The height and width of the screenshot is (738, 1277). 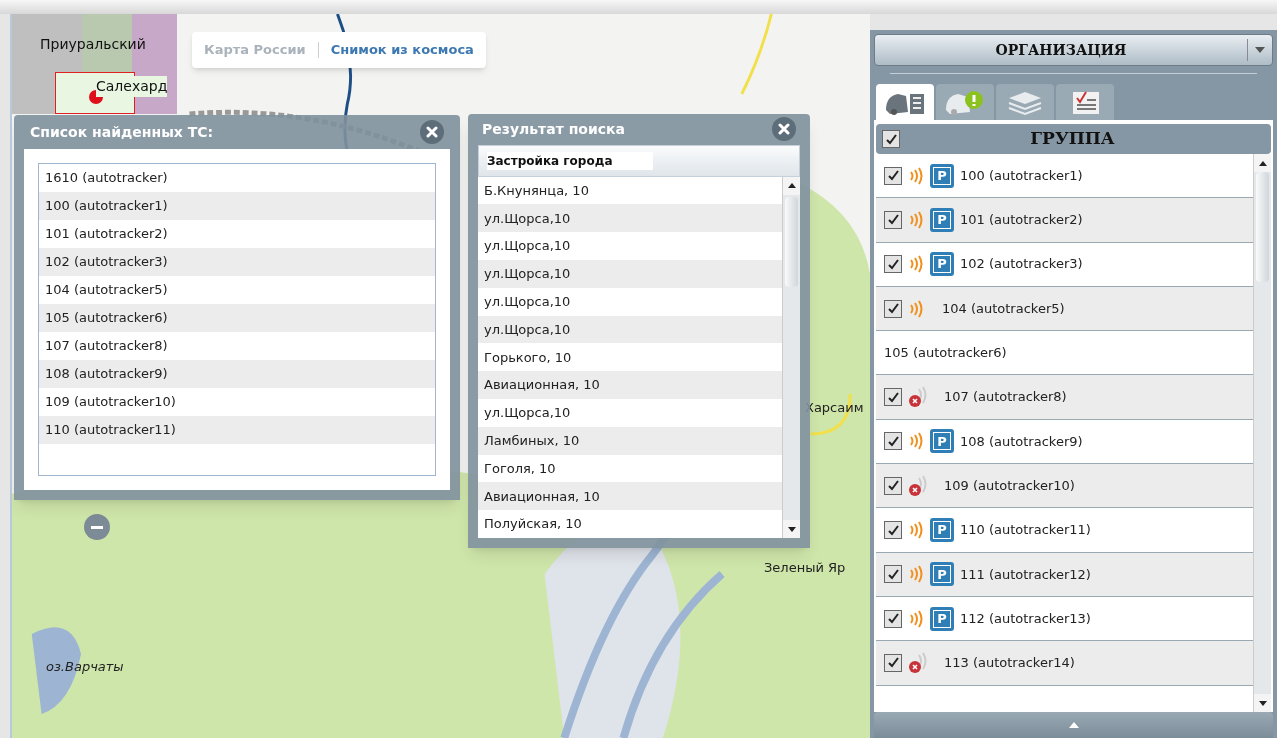 I want to click on vehicle-name: 108 (autotracker9), so click(x=1021, y=441).